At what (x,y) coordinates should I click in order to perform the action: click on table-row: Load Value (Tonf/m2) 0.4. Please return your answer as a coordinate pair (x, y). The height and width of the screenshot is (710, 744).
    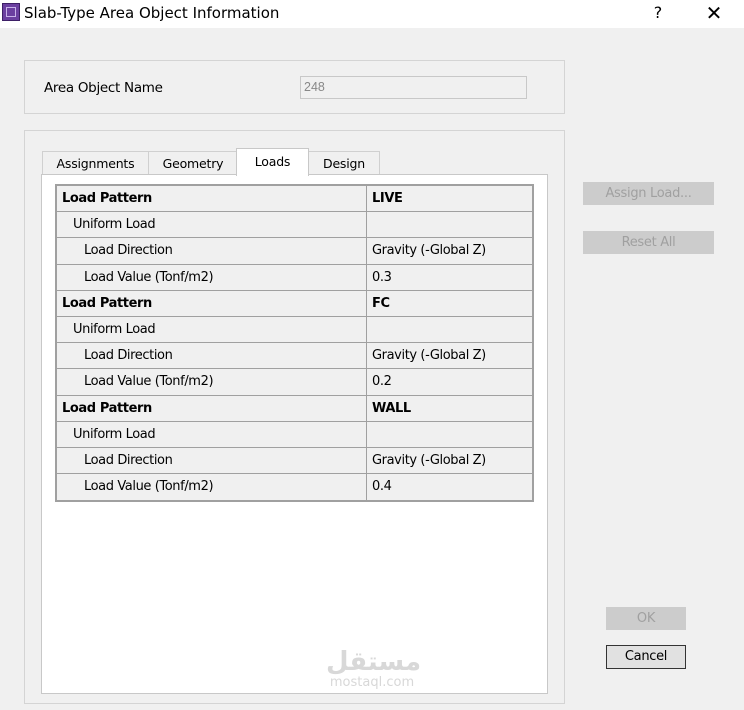
    Looking at the image, I should click on (294, 487).